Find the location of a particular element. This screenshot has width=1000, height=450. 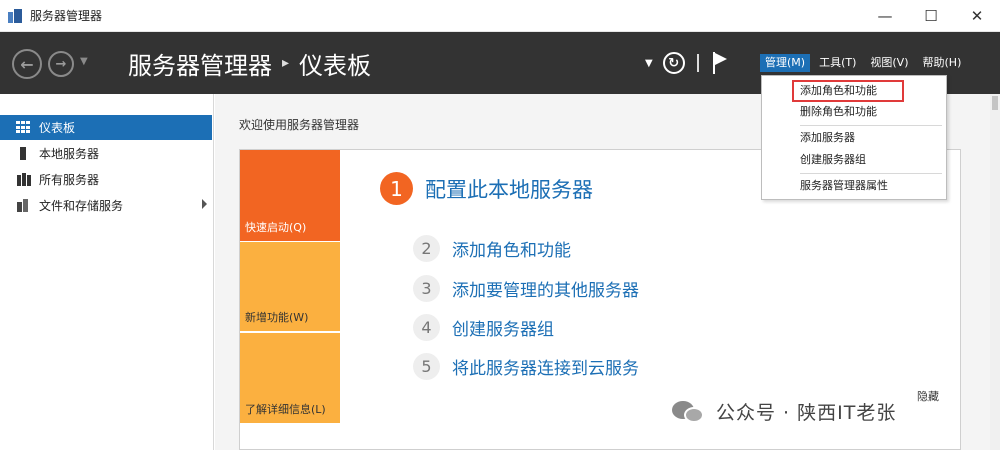

step-number: 1 is located at coordinates (396, 188).